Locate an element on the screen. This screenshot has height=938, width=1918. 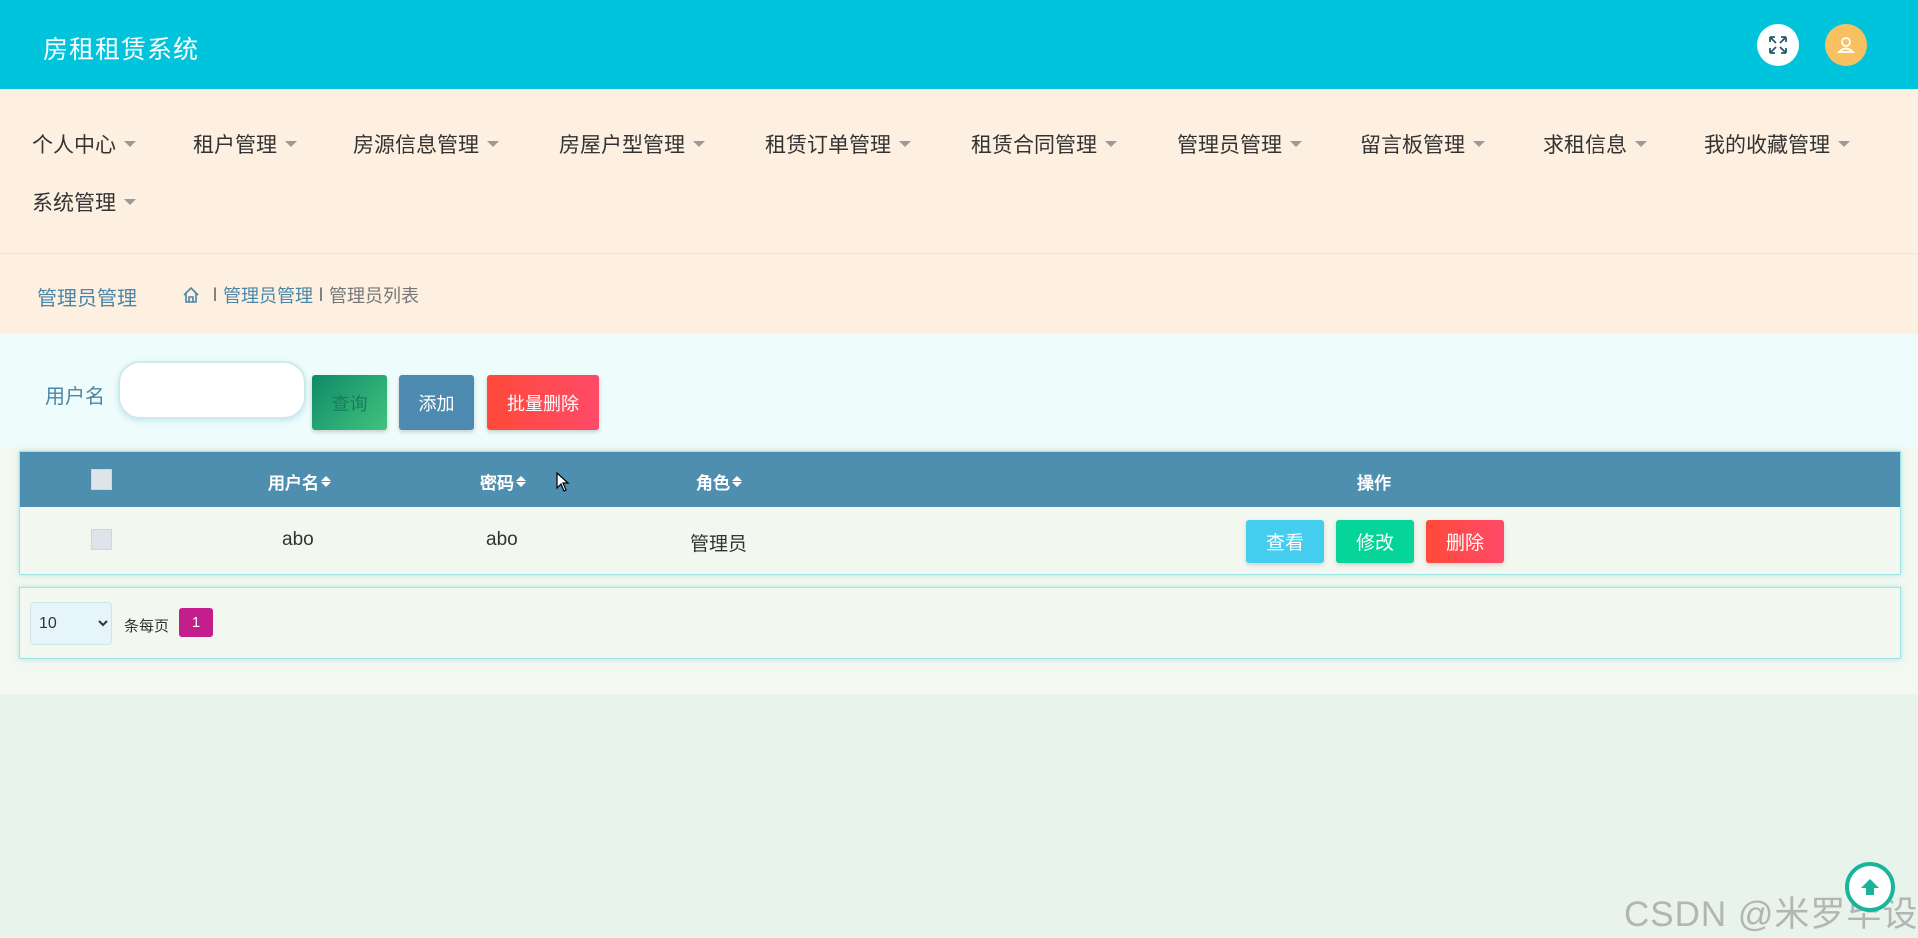
user-icon is located at coordinates (1846, 45).